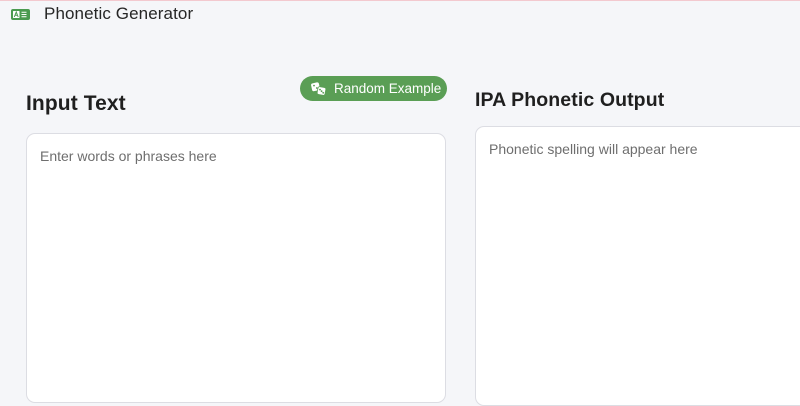 Image resolution: width=800 pixels, height=406 pixels. I want to click on output-placeholder: Phonetic spelling will appear here, so click(593, 149).